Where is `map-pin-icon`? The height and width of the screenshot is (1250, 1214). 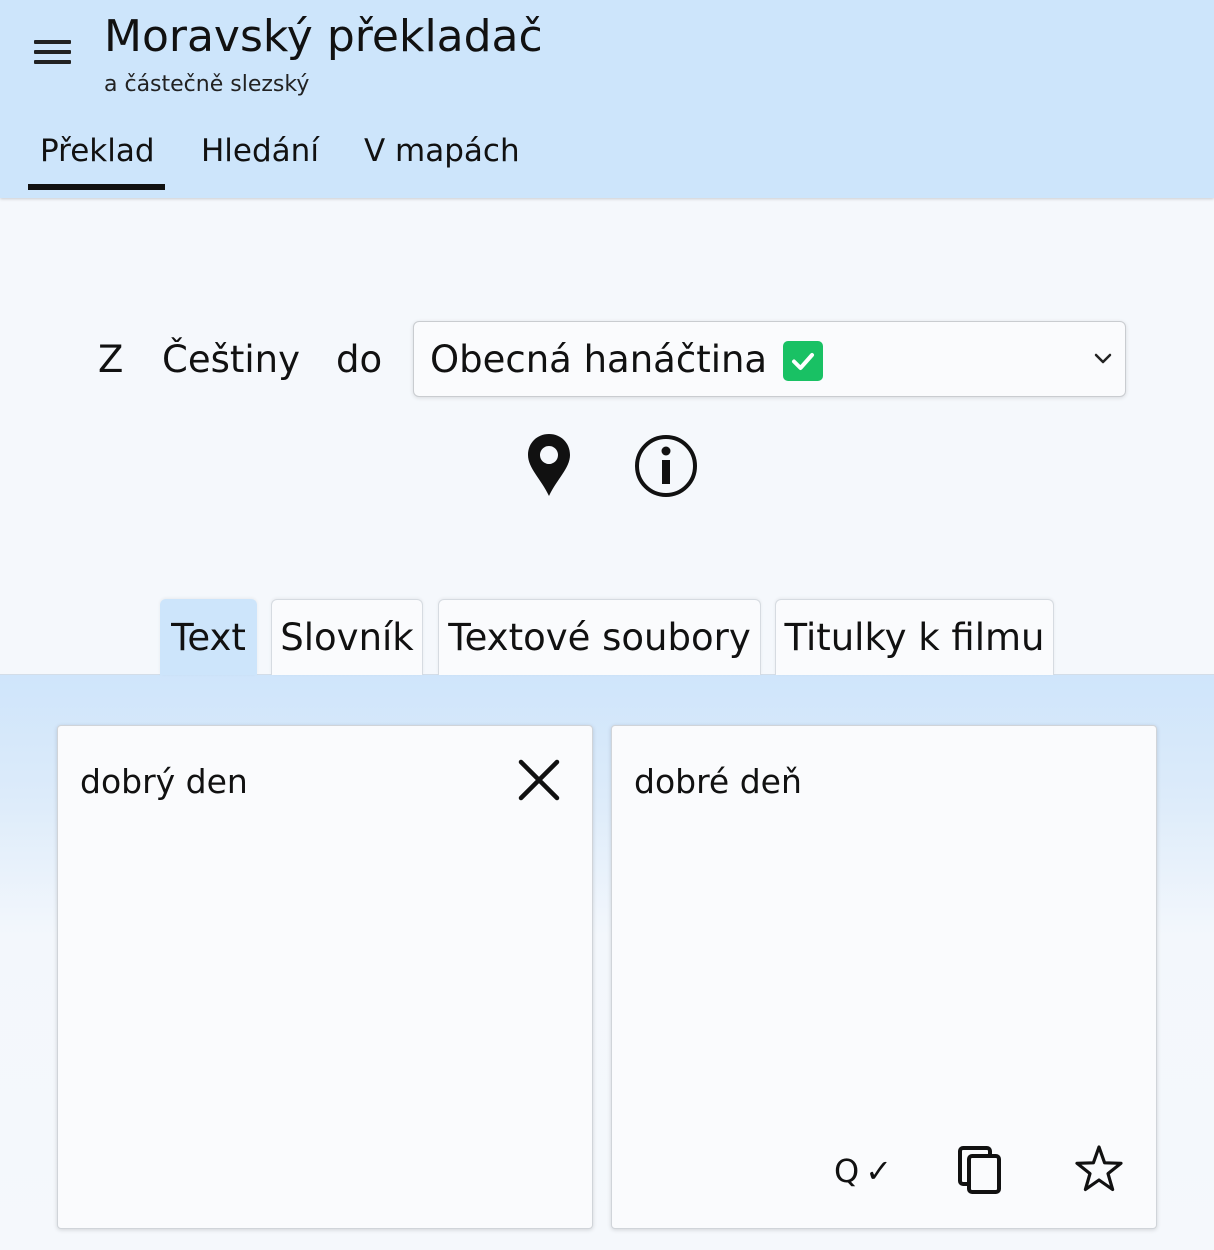 map-pin-icon is located at coordinates (549, 465).